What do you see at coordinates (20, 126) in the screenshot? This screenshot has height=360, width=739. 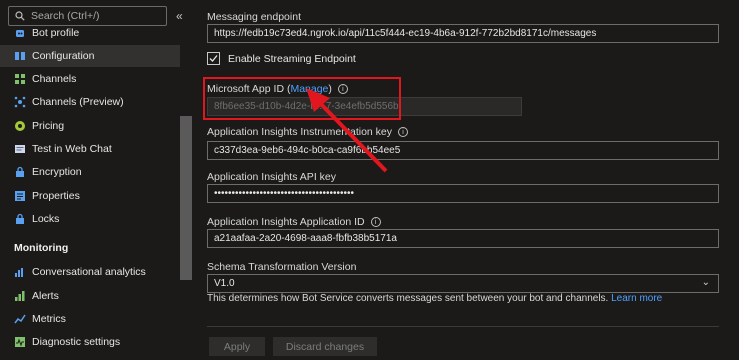 I see `pricing-icon` at bounding box center [20, 126].